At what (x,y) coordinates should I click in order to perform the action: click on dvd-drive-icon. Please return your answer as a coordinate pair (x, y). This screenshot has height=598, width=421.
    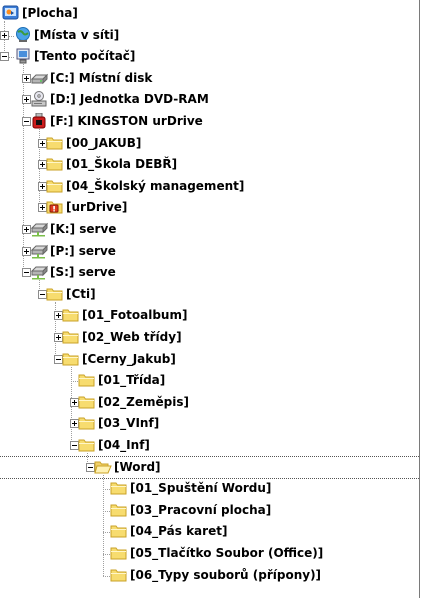
    Looking at the image, I should click on (39, 99).